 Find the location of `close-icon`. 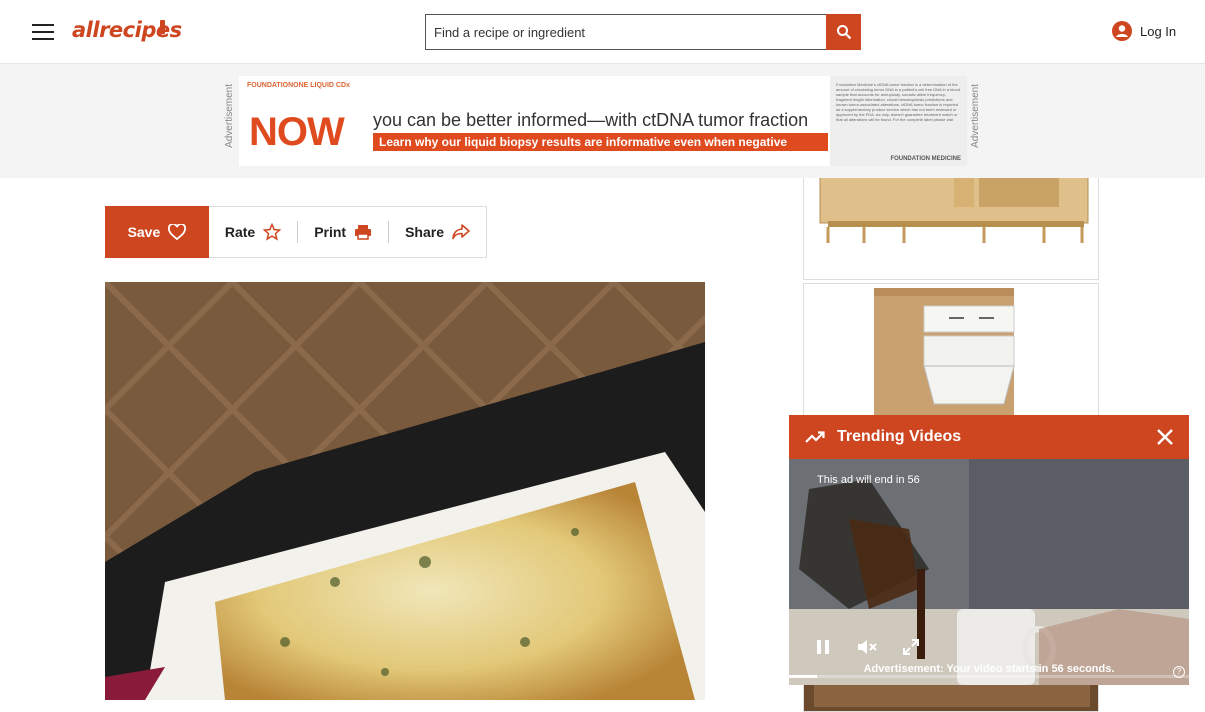

close-icon is located at coordinates (1165, 437).